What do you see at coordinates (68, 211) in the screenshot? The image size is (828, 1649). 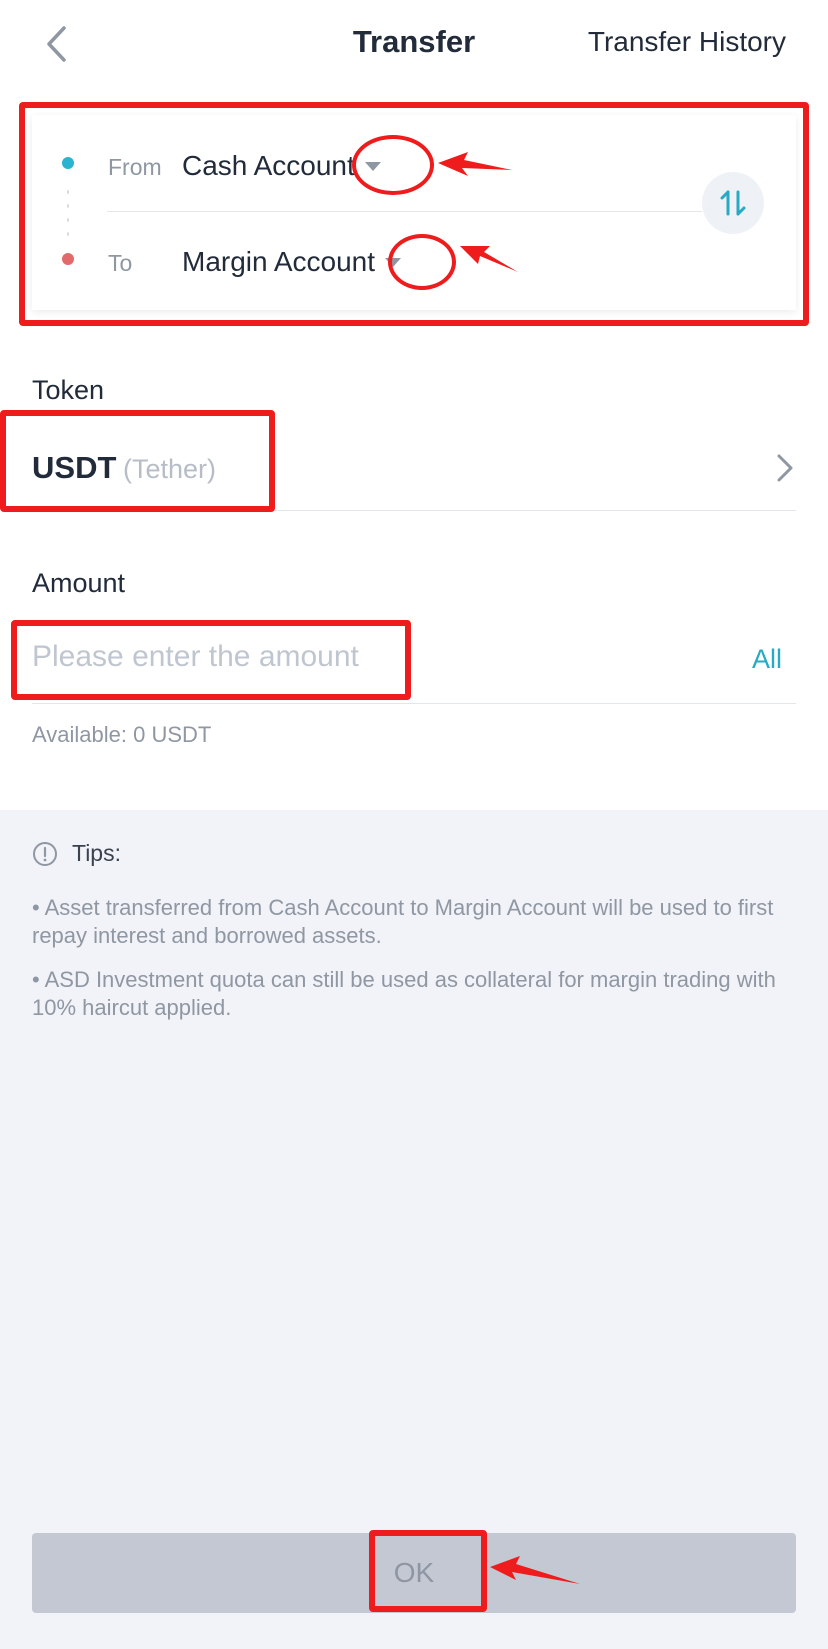 I see `connector-line` at bounding box center [68, 211].